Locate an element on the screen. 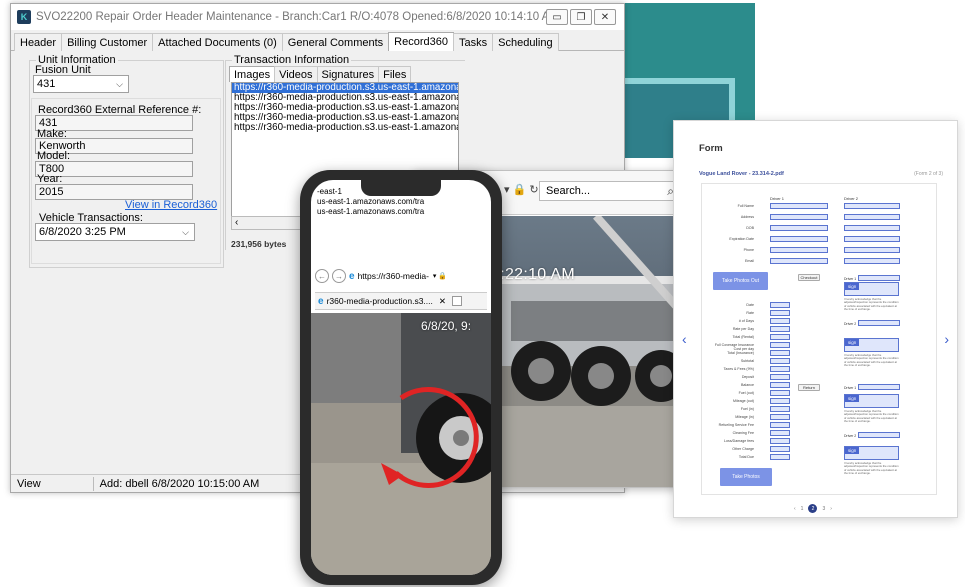 The width and height of the screenshot is (965, 587). fee-label: Deposit is located at coordinates (747, 377).